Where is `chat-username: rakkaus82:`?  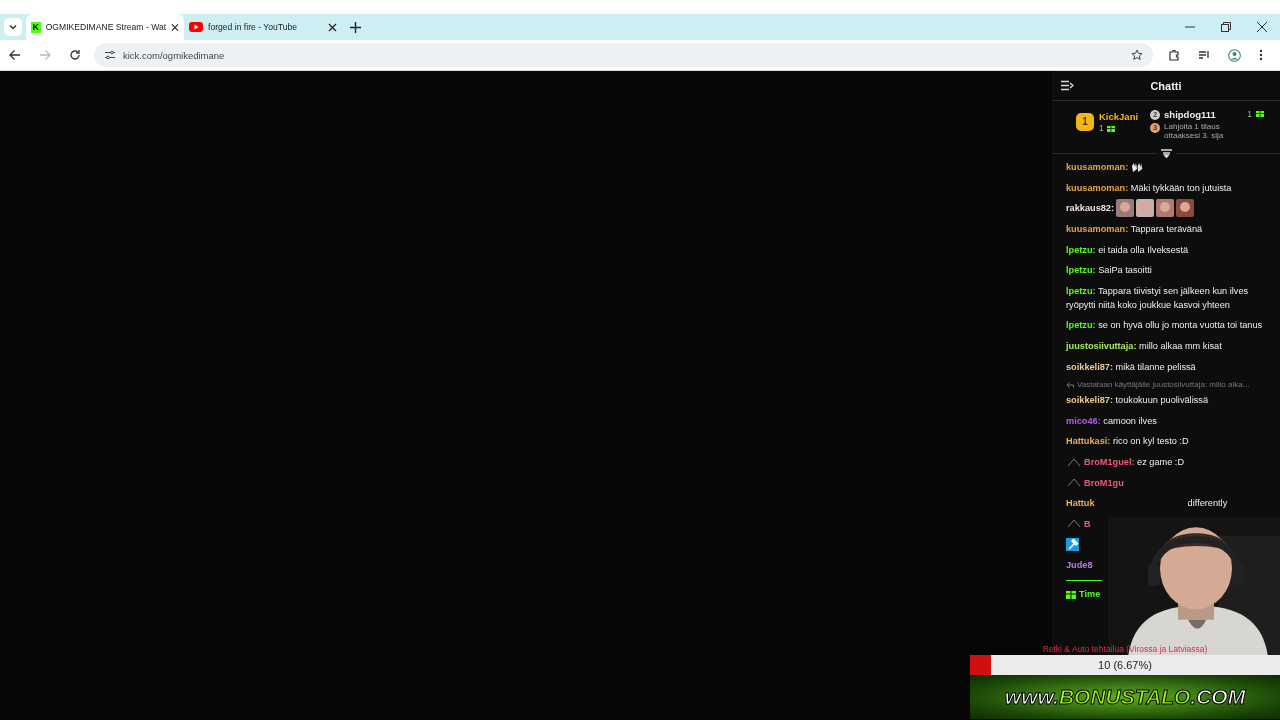 chat-username: rakkaus82: is located at coordinates (1090, 208).